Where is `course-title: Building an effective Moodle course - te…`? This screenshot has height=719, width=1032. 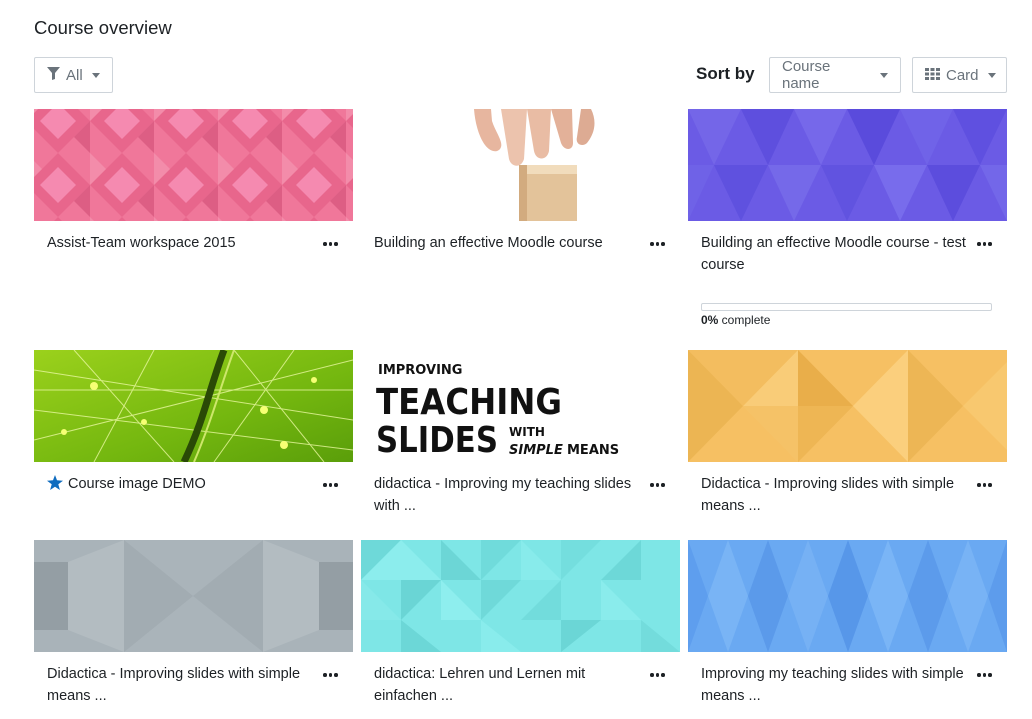
course-title: Building an effective Moodle course - te… is located at coordinates (833, 254).